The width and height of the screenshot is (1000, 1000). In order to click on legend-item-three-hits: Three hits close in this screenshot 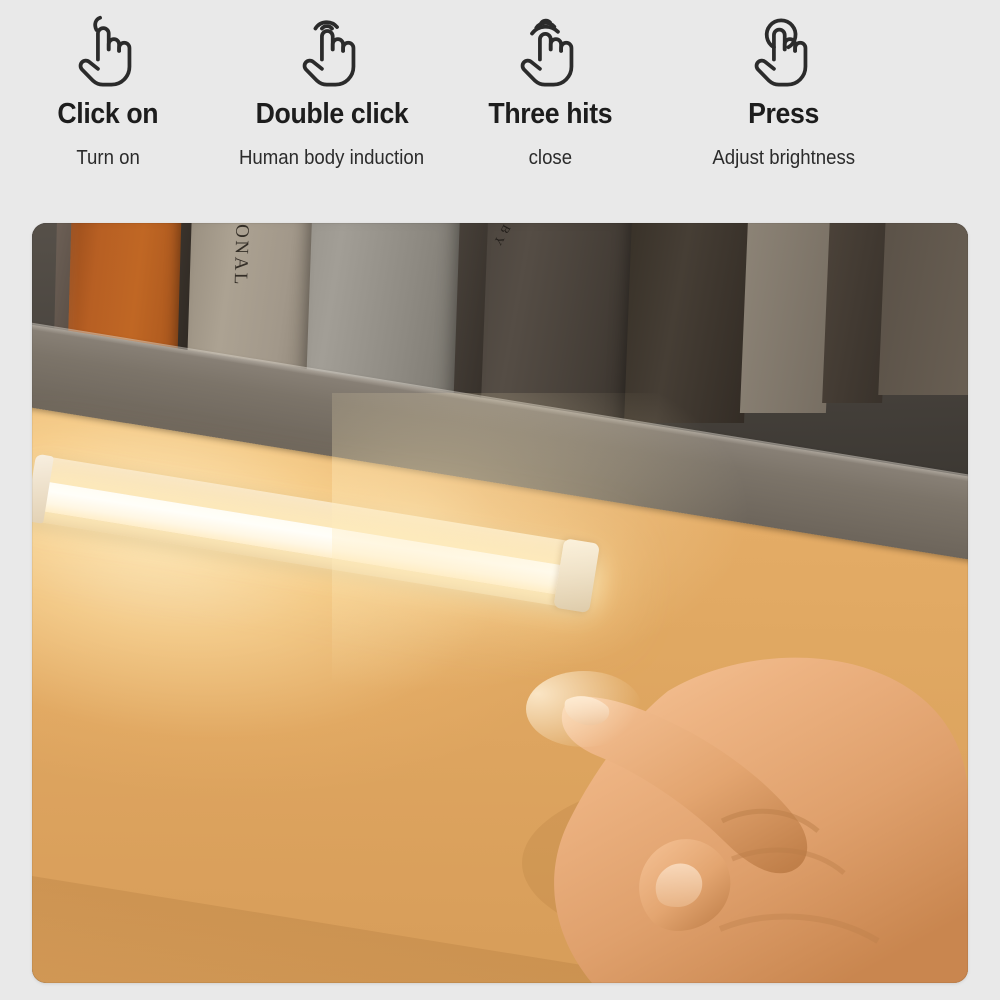, I will do `click(550, 92)`.